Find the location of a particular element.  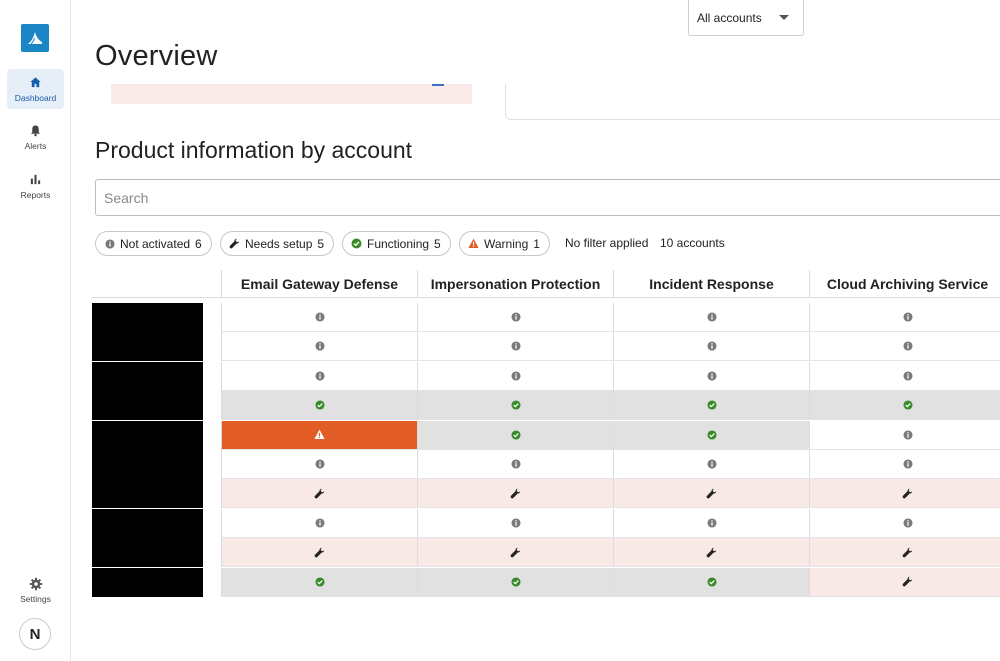

chip-label: Needs setup is located at coordinates (279, 243).